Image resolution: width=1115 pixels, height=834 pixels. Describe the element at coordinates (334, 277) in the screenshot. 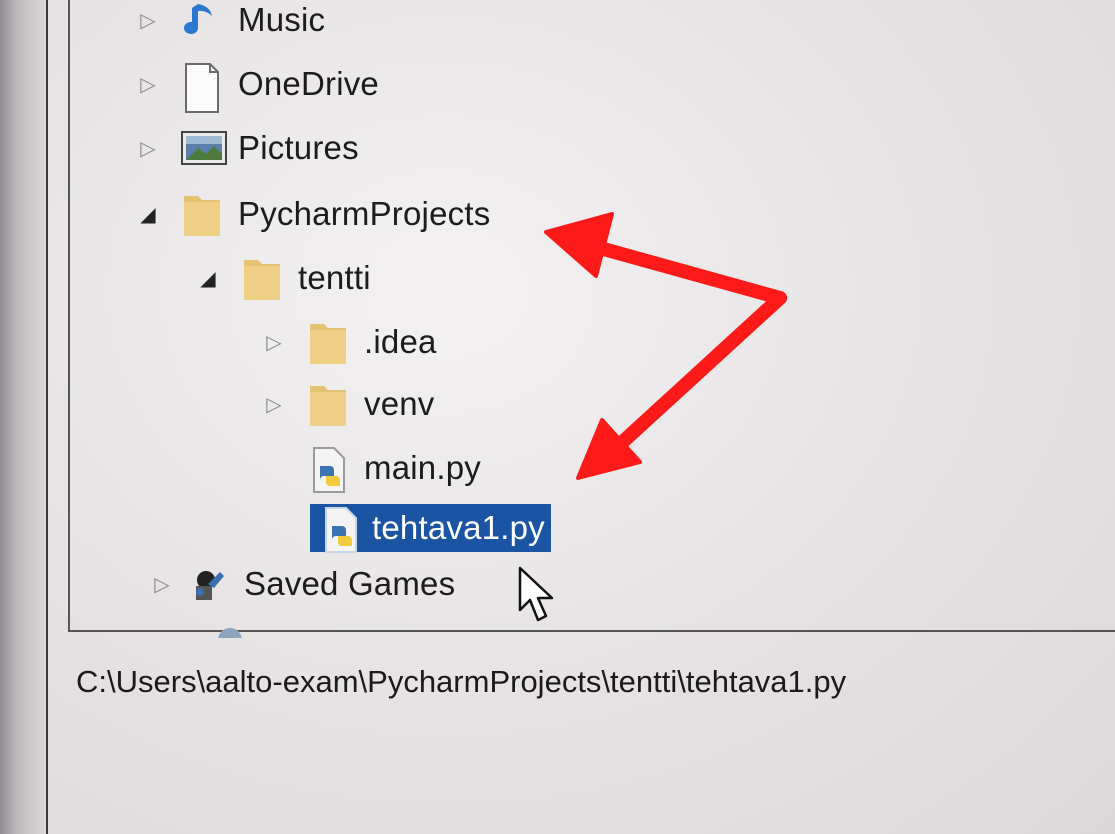

I see `tree-item-label: tentti` at that location.